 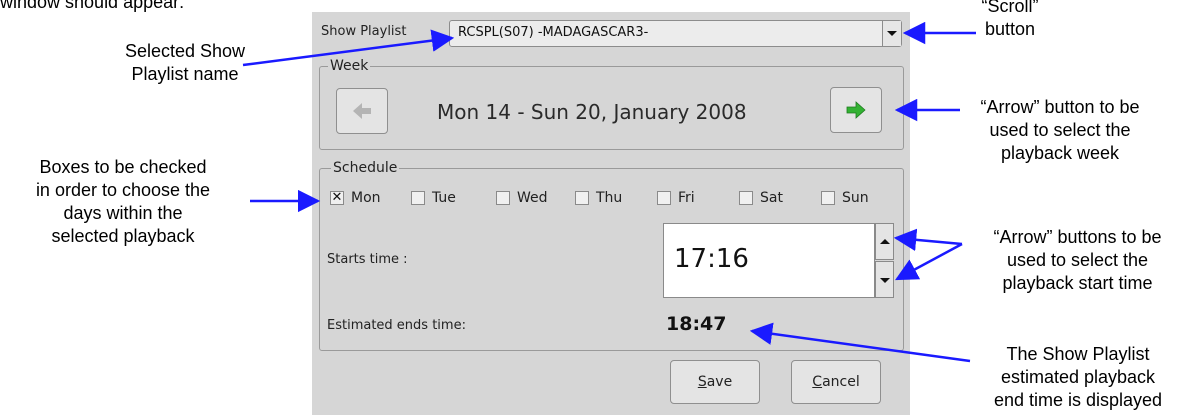 I want to click on left-arrow-icon, so click(x=362, y=111).